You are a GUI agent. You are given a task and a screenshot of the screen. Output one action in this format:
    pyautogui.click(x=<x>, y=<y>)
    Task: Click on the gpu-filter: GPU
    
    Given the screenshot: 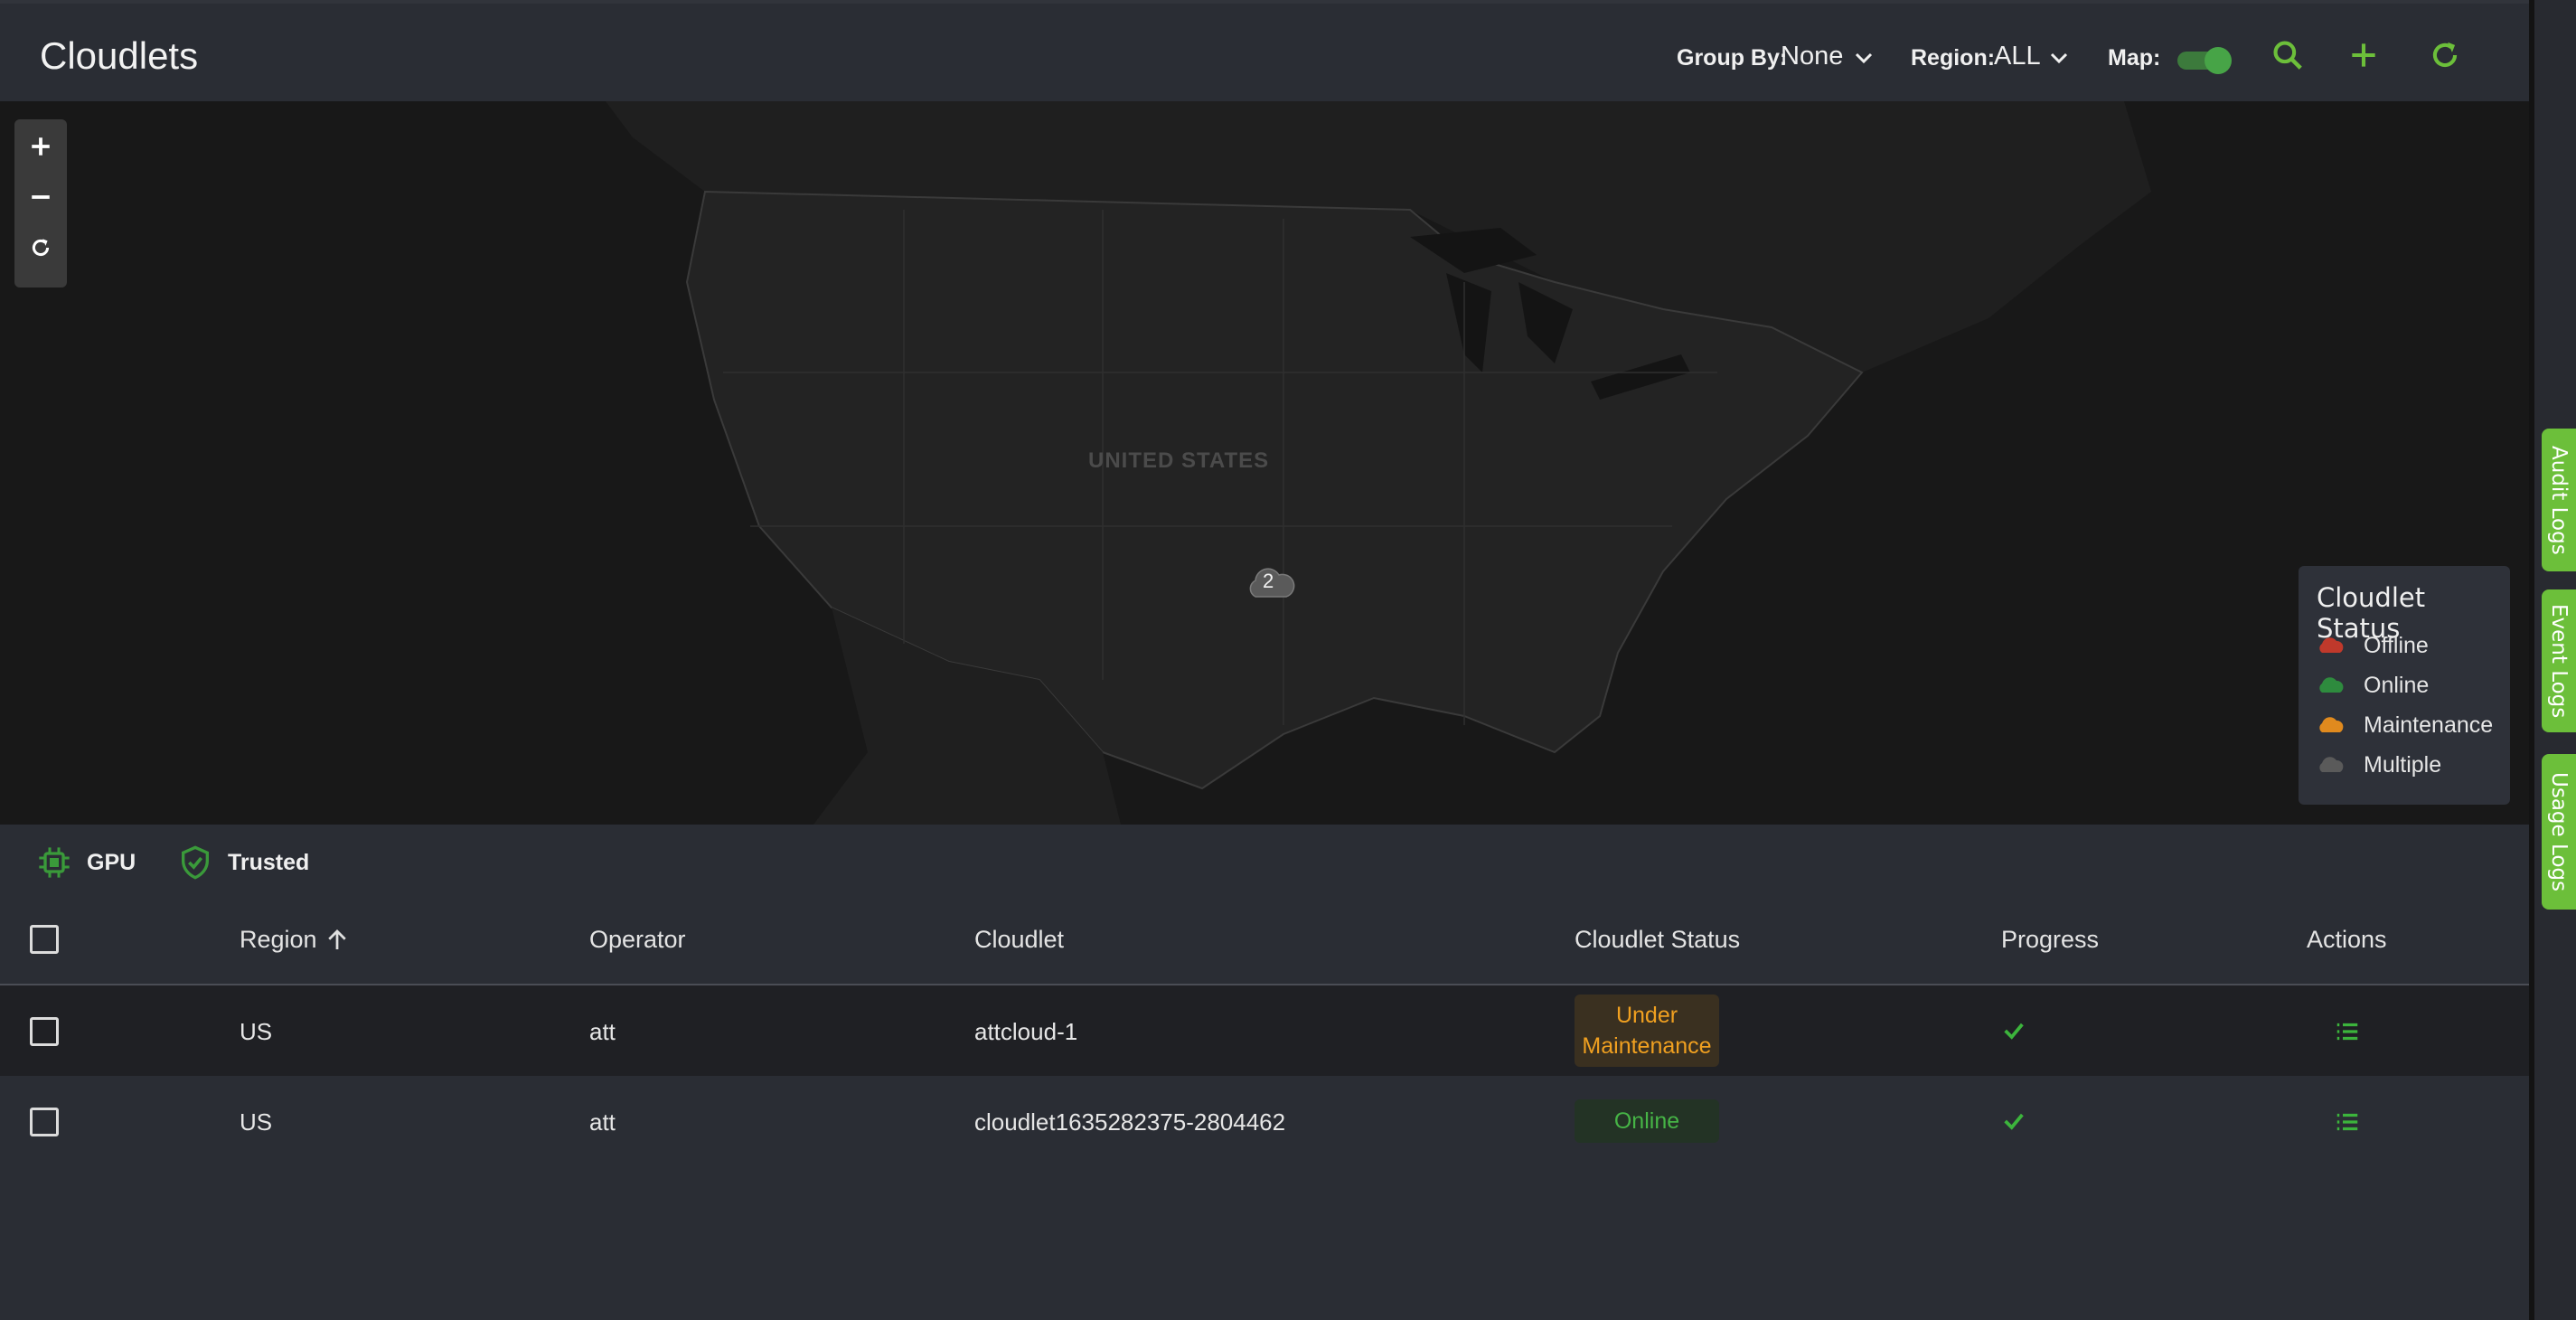 What is the action you would take?
    pyautogui.click(x=86, y=862)
    